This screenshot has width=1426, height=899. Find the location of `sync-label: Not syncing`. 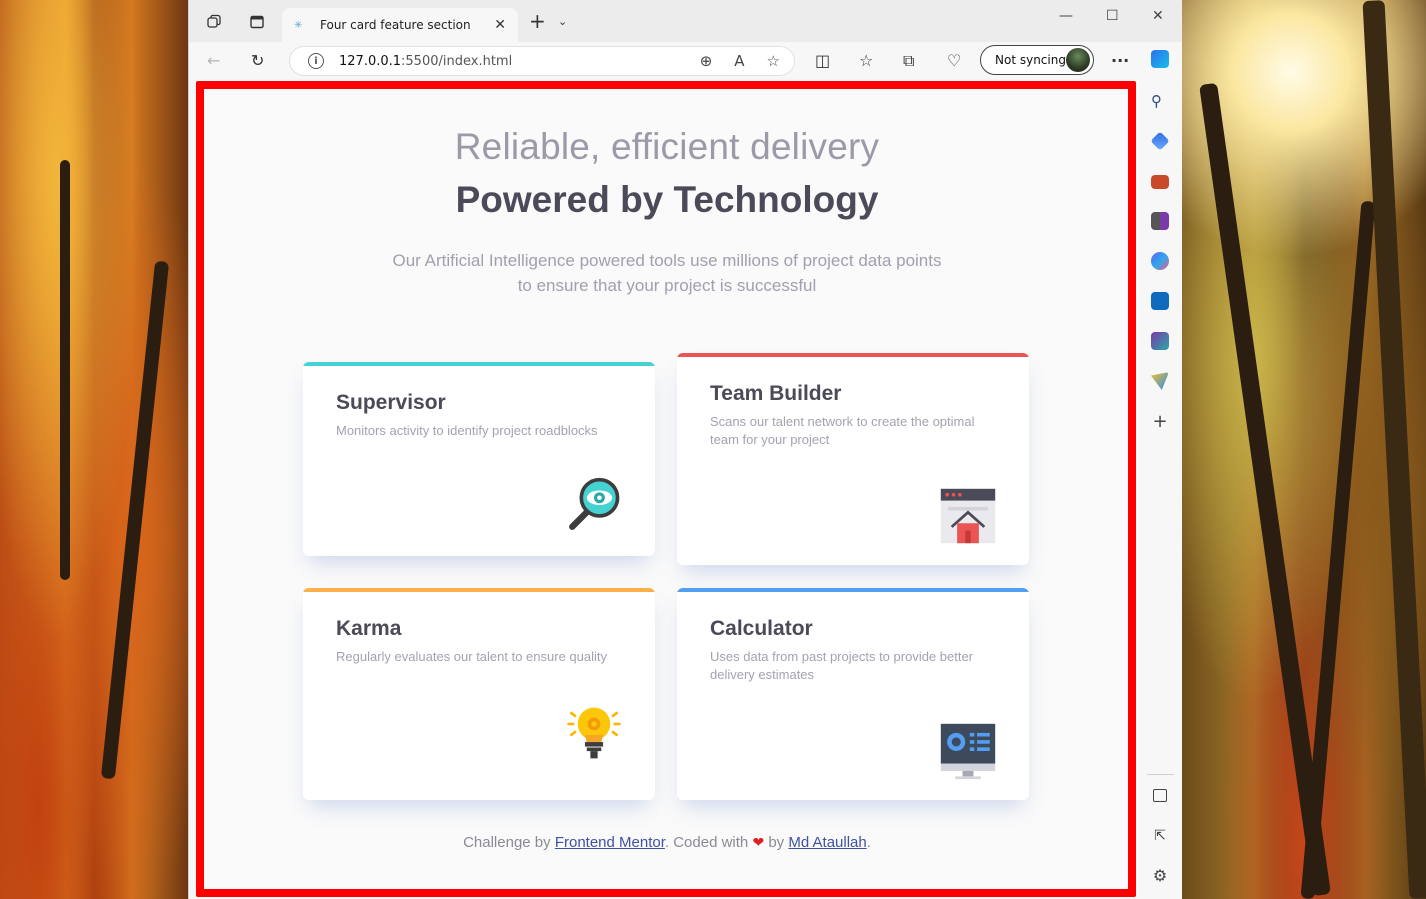

sync-label: Not syncing is located at coordinates (1030, 60).